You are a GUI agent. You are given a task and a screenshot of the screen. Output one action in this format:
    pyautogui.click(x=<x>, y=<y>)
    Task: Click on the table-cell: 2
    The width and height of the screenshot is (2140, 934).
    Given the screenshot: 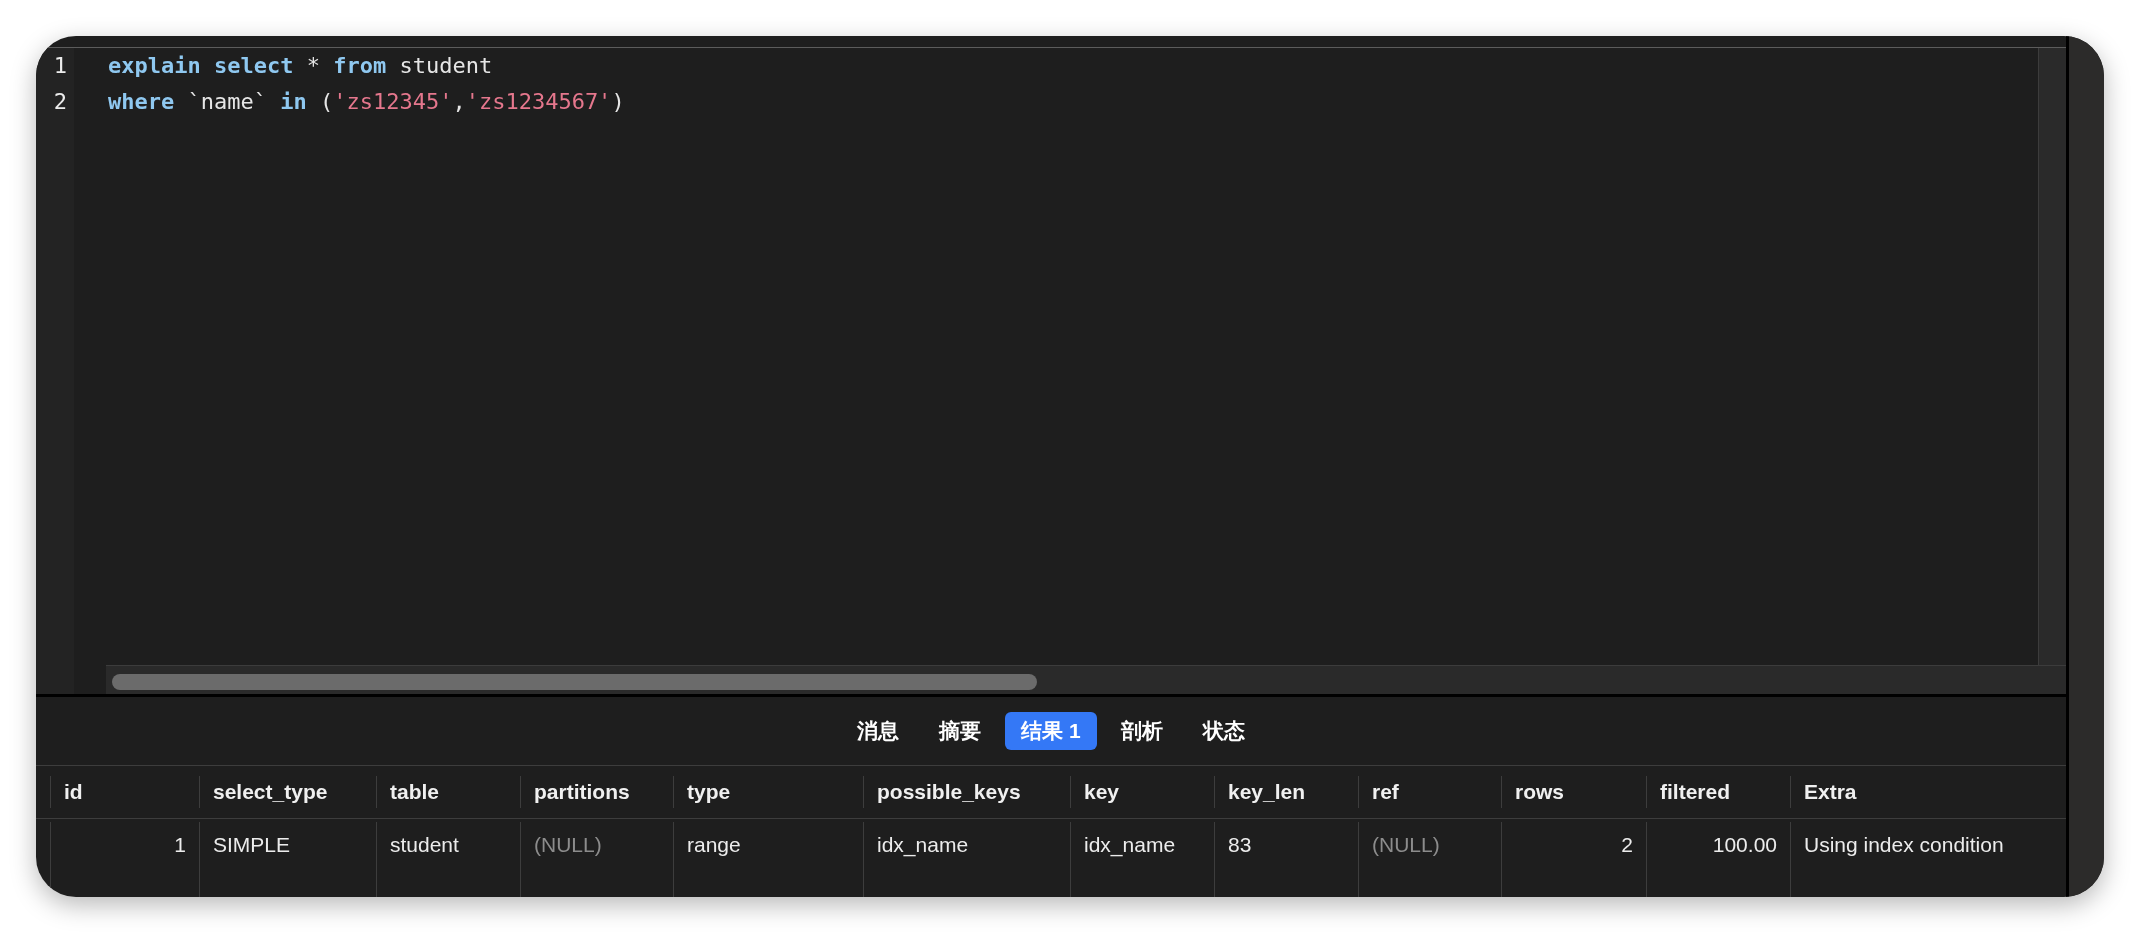 What is the action you would take?
    pyautogui.click(x=1573, y=859)
    